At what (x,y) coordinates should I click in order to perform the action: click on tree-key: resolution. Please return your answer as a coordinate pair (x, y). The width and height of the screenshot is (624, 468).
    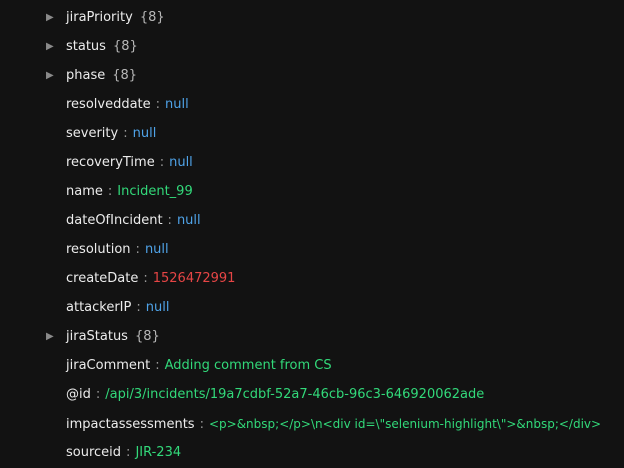
    Looking at the image, I should click on (98, 249).